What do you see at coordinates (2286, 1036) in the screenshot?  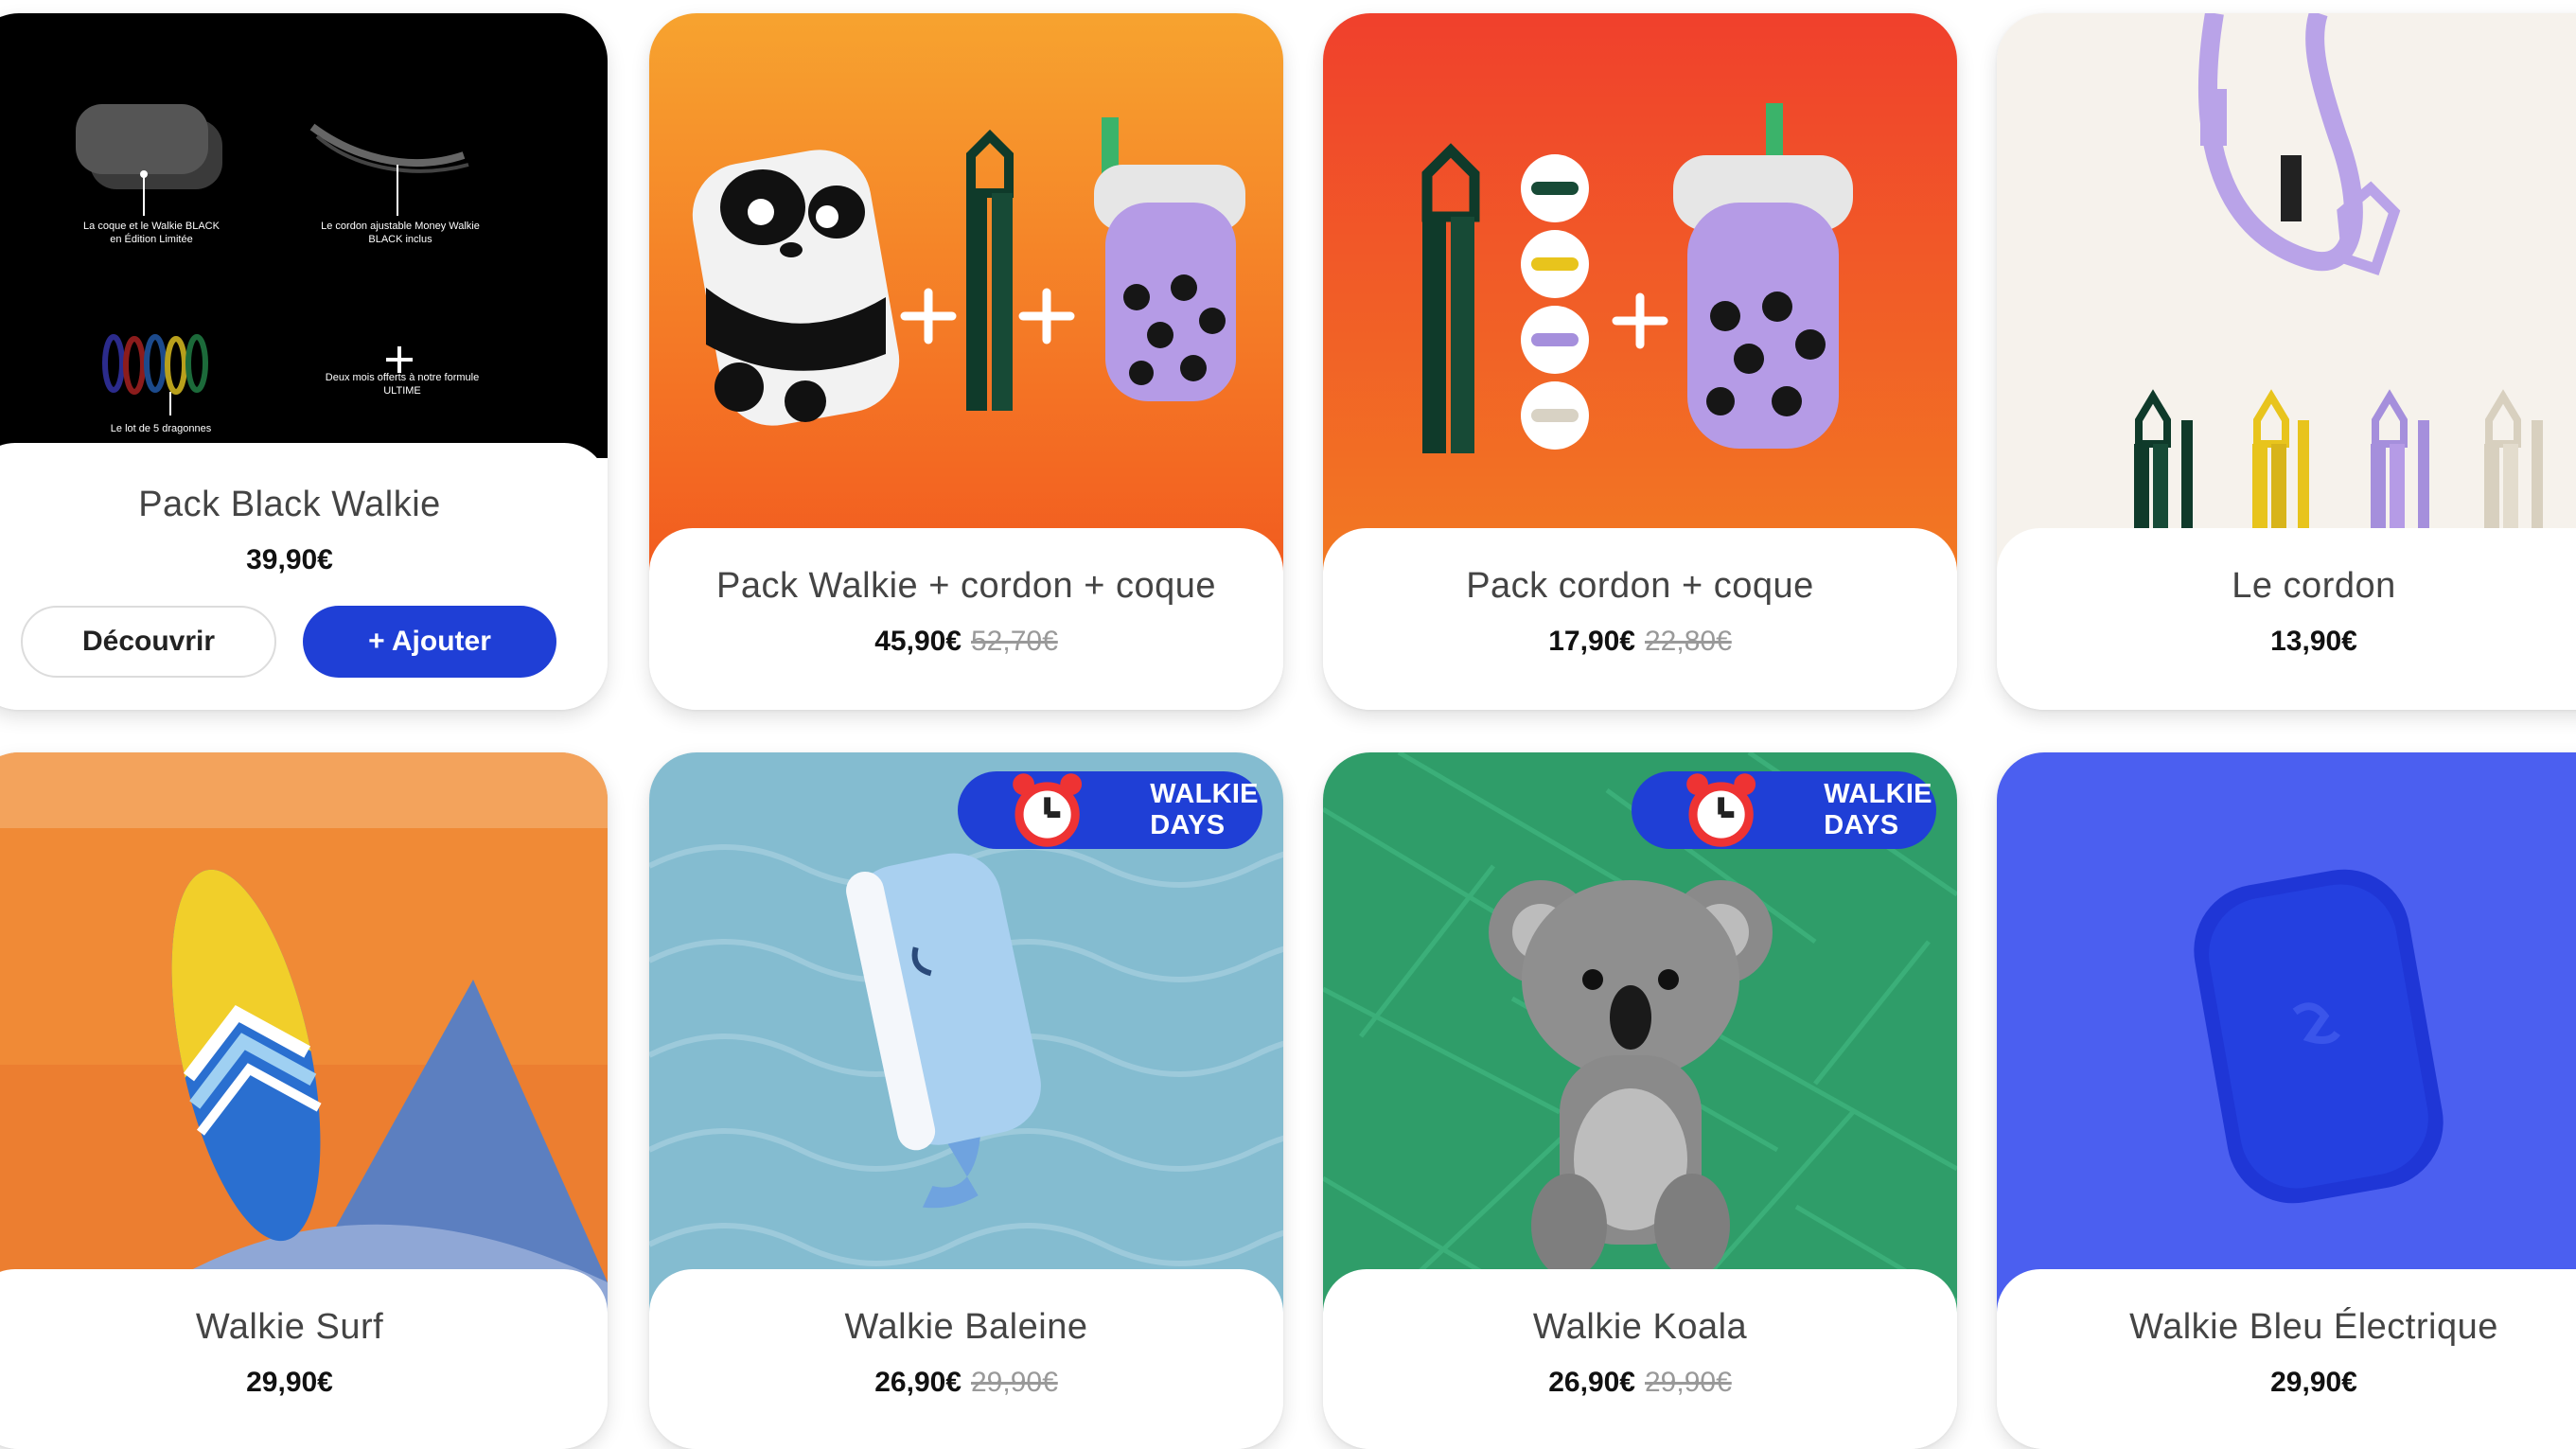 I see `product-image-bleu-electrique` at bounding box center [2286, 1036].